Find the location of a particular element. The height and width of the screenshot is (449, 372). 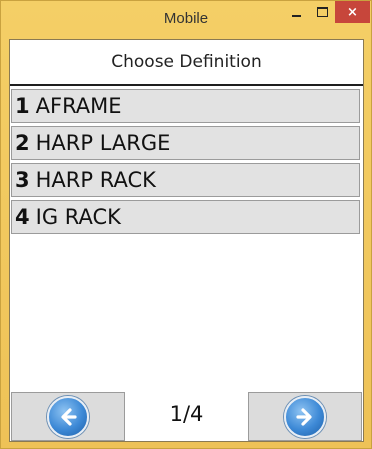

maximize-button is located at coordinates (322, 12).